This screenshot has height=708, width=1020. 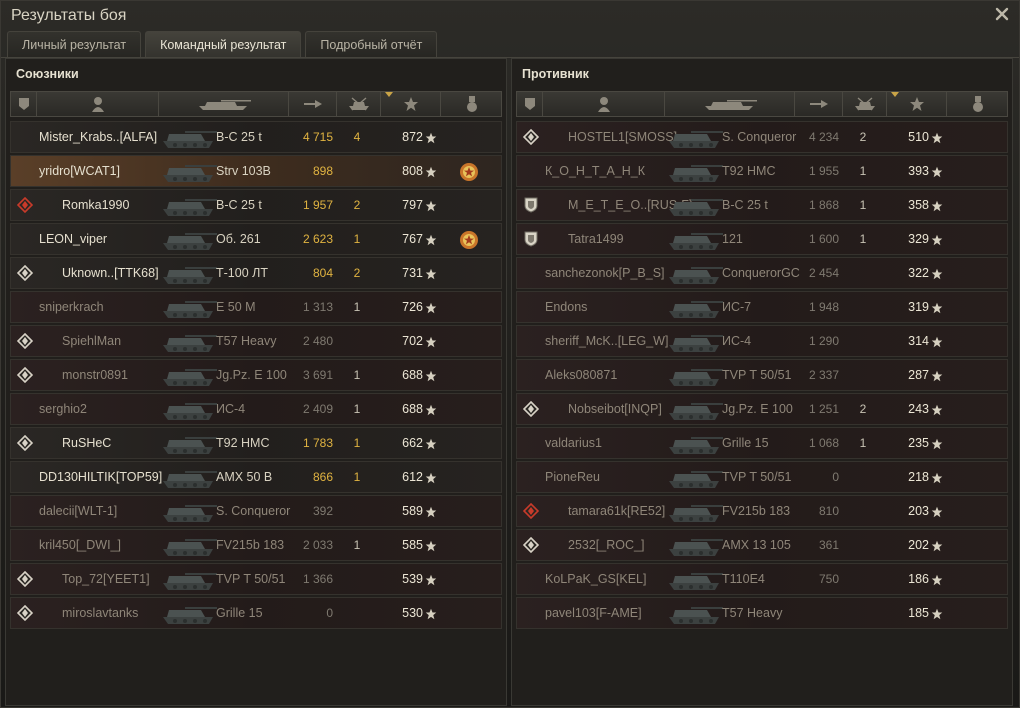 What do you see at coordinates (615, 409) in the screenshot?
I see `player-name: Nobseibot[INQP]` at bounding box center [615, 409].